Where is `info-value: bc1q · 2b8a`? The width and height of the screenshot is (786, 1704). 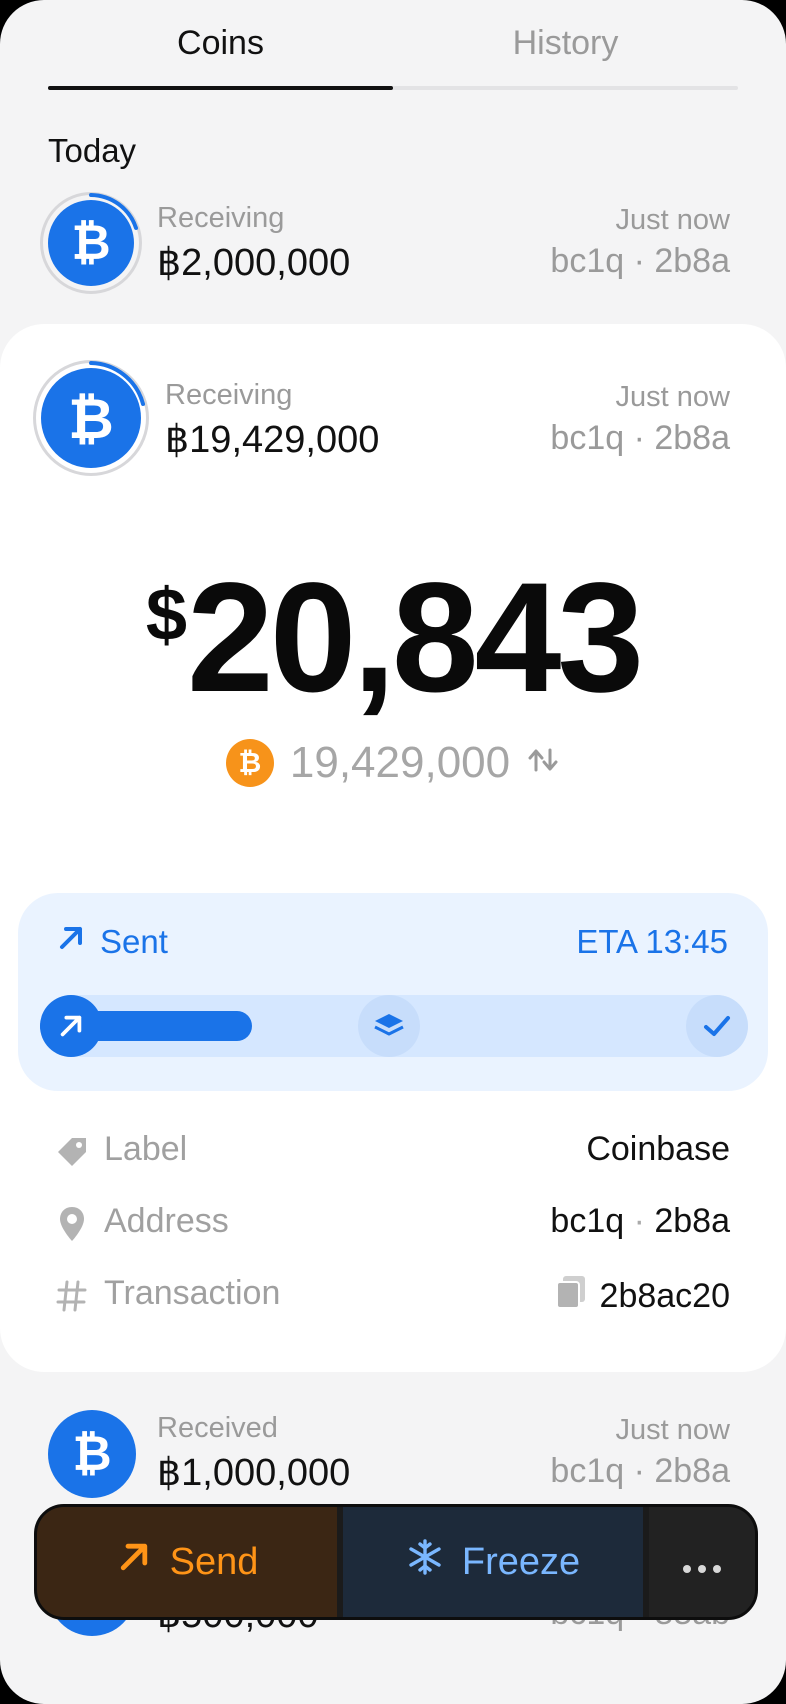
info-value: bc1q · 2b8a is located at coordinates (640, 1221).